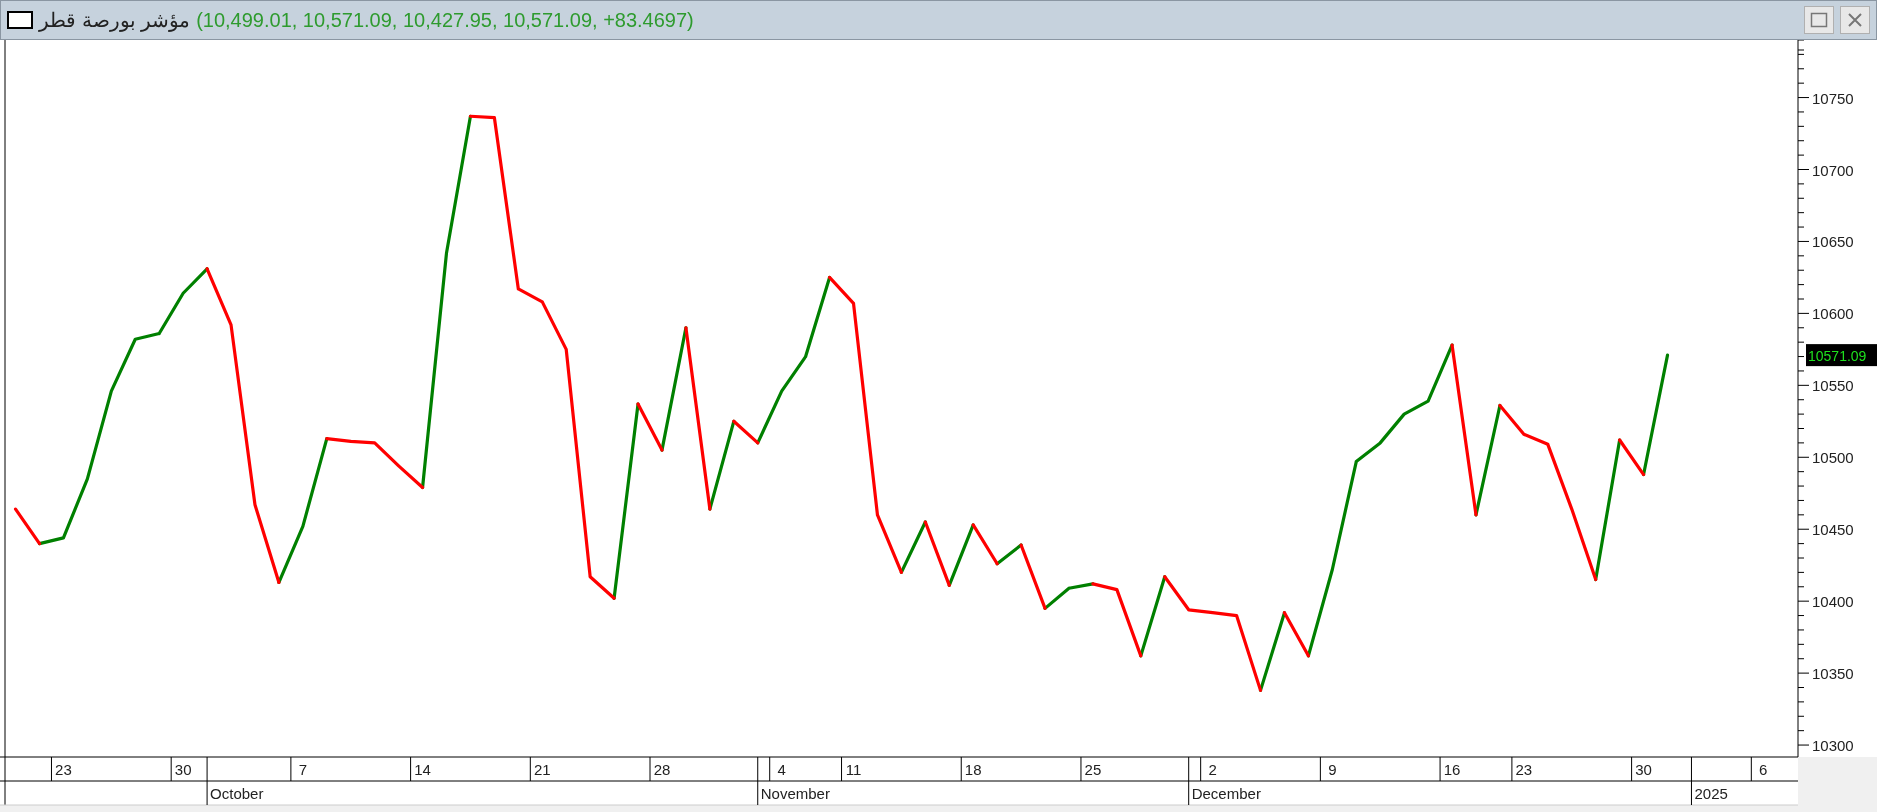 The image size is (1877, 812). What do you see at coordinates (1711, 793) in the screenshot?
I see `month-label: 2025` at bounding box center [1711, 793].